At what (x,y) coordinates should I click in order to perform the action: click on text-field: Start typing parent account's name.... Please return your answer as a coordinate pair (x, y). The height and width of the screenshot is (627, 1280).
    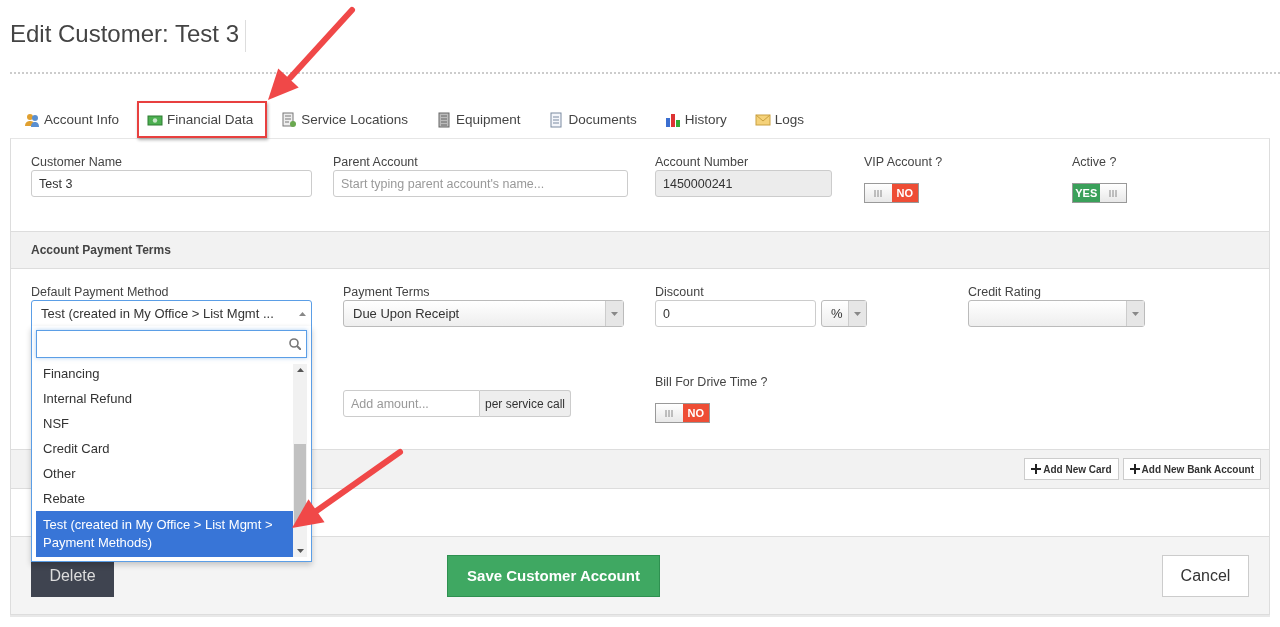
    Looking at the image, I should click on (480, 183).